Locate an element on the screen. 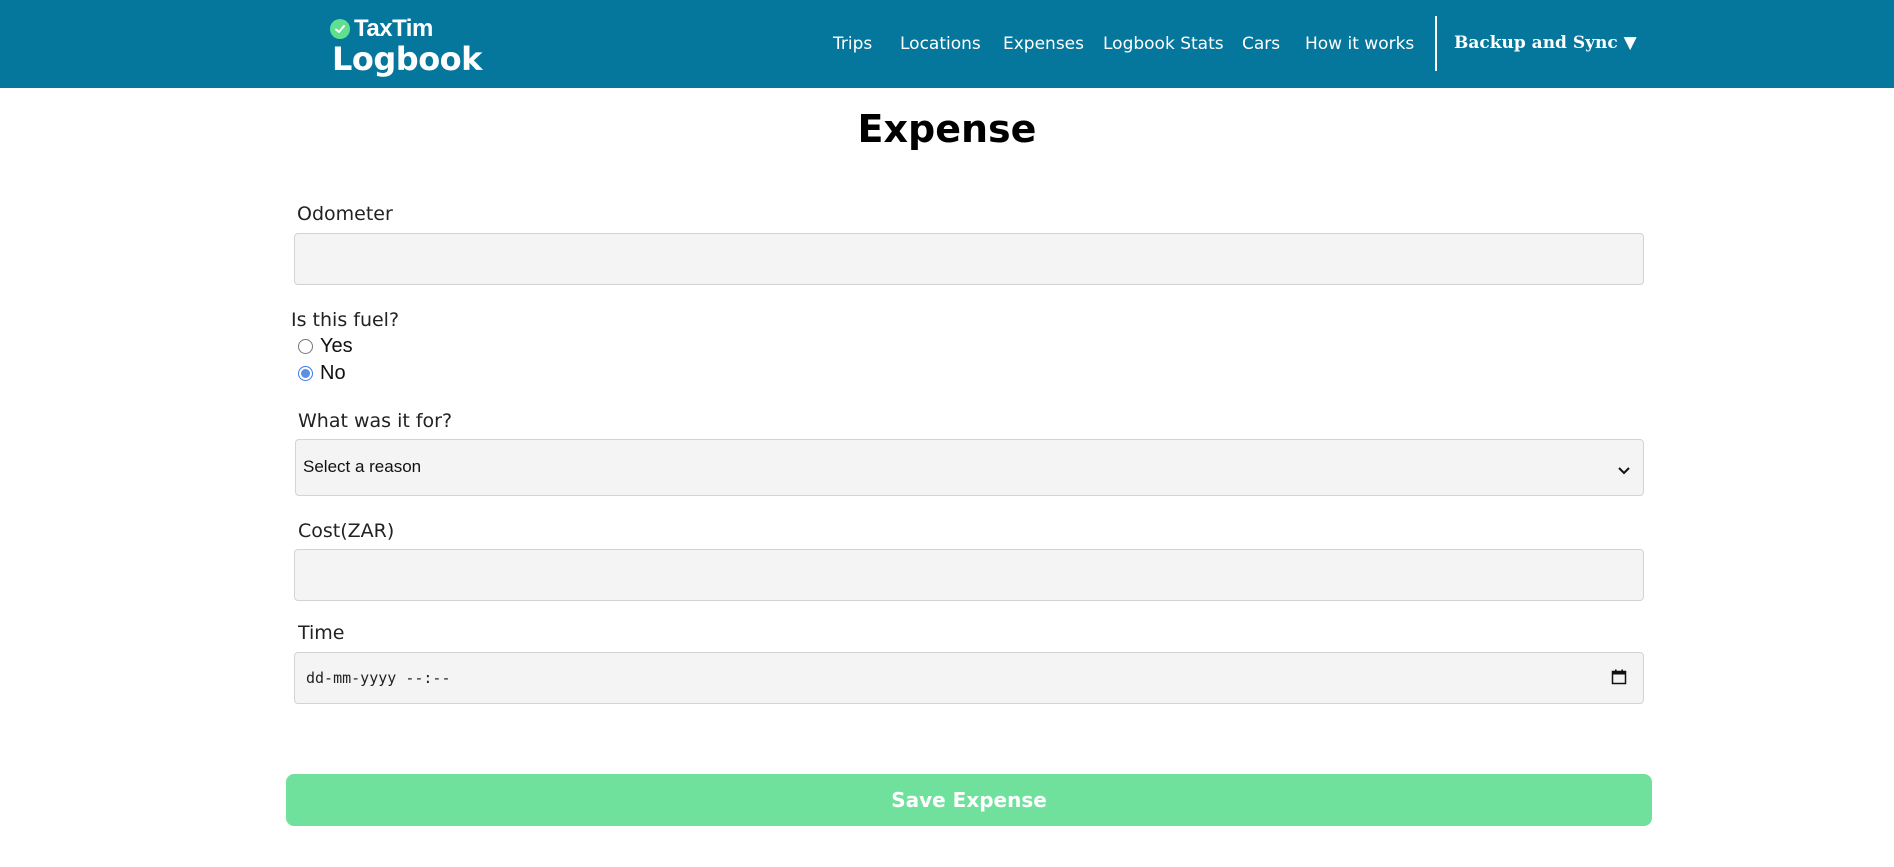  taxtim-logbook-logo: TaxTim Logbook is located at coordinates (406, 46).